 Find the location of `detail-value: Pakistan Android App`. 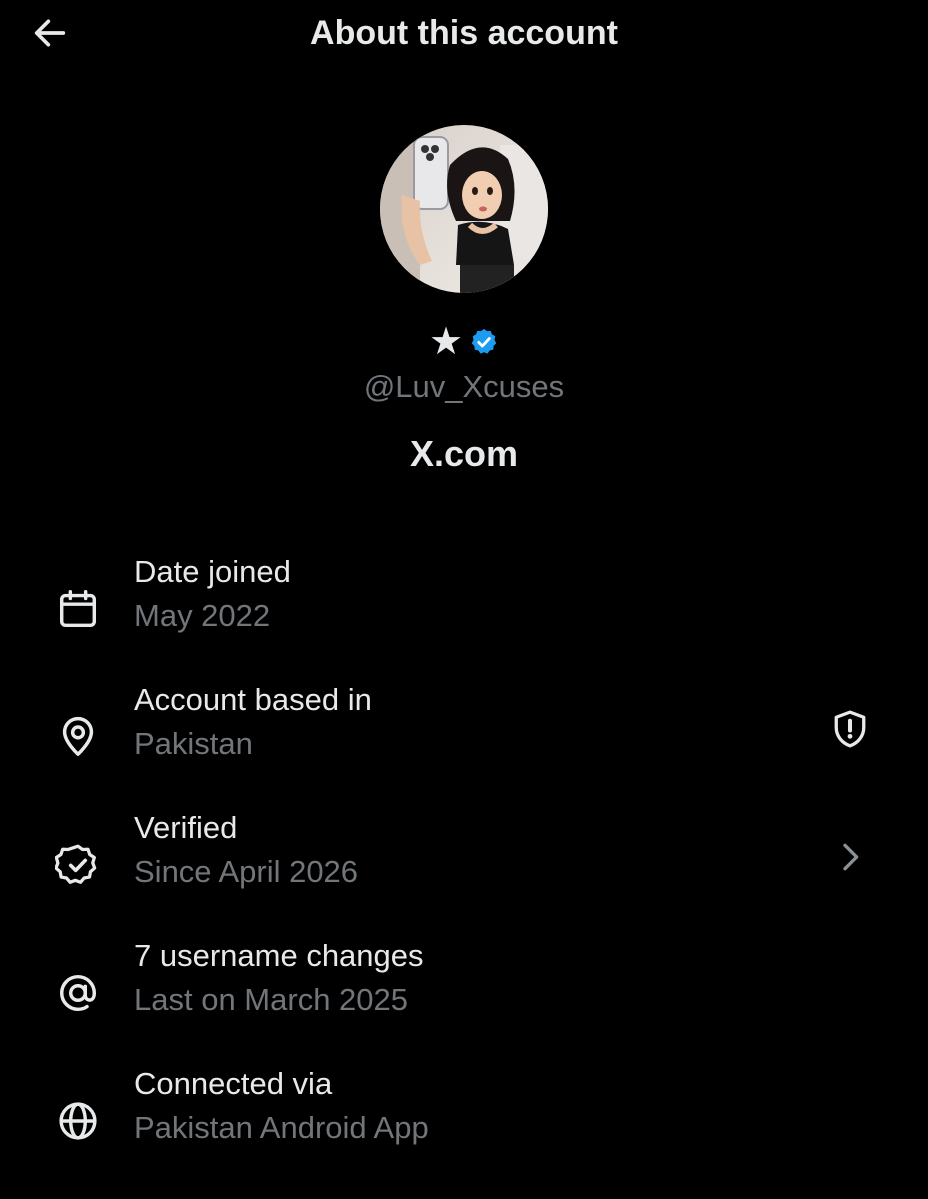

detail-value: Pakistan Android App is located at coordinates (281, 1127).